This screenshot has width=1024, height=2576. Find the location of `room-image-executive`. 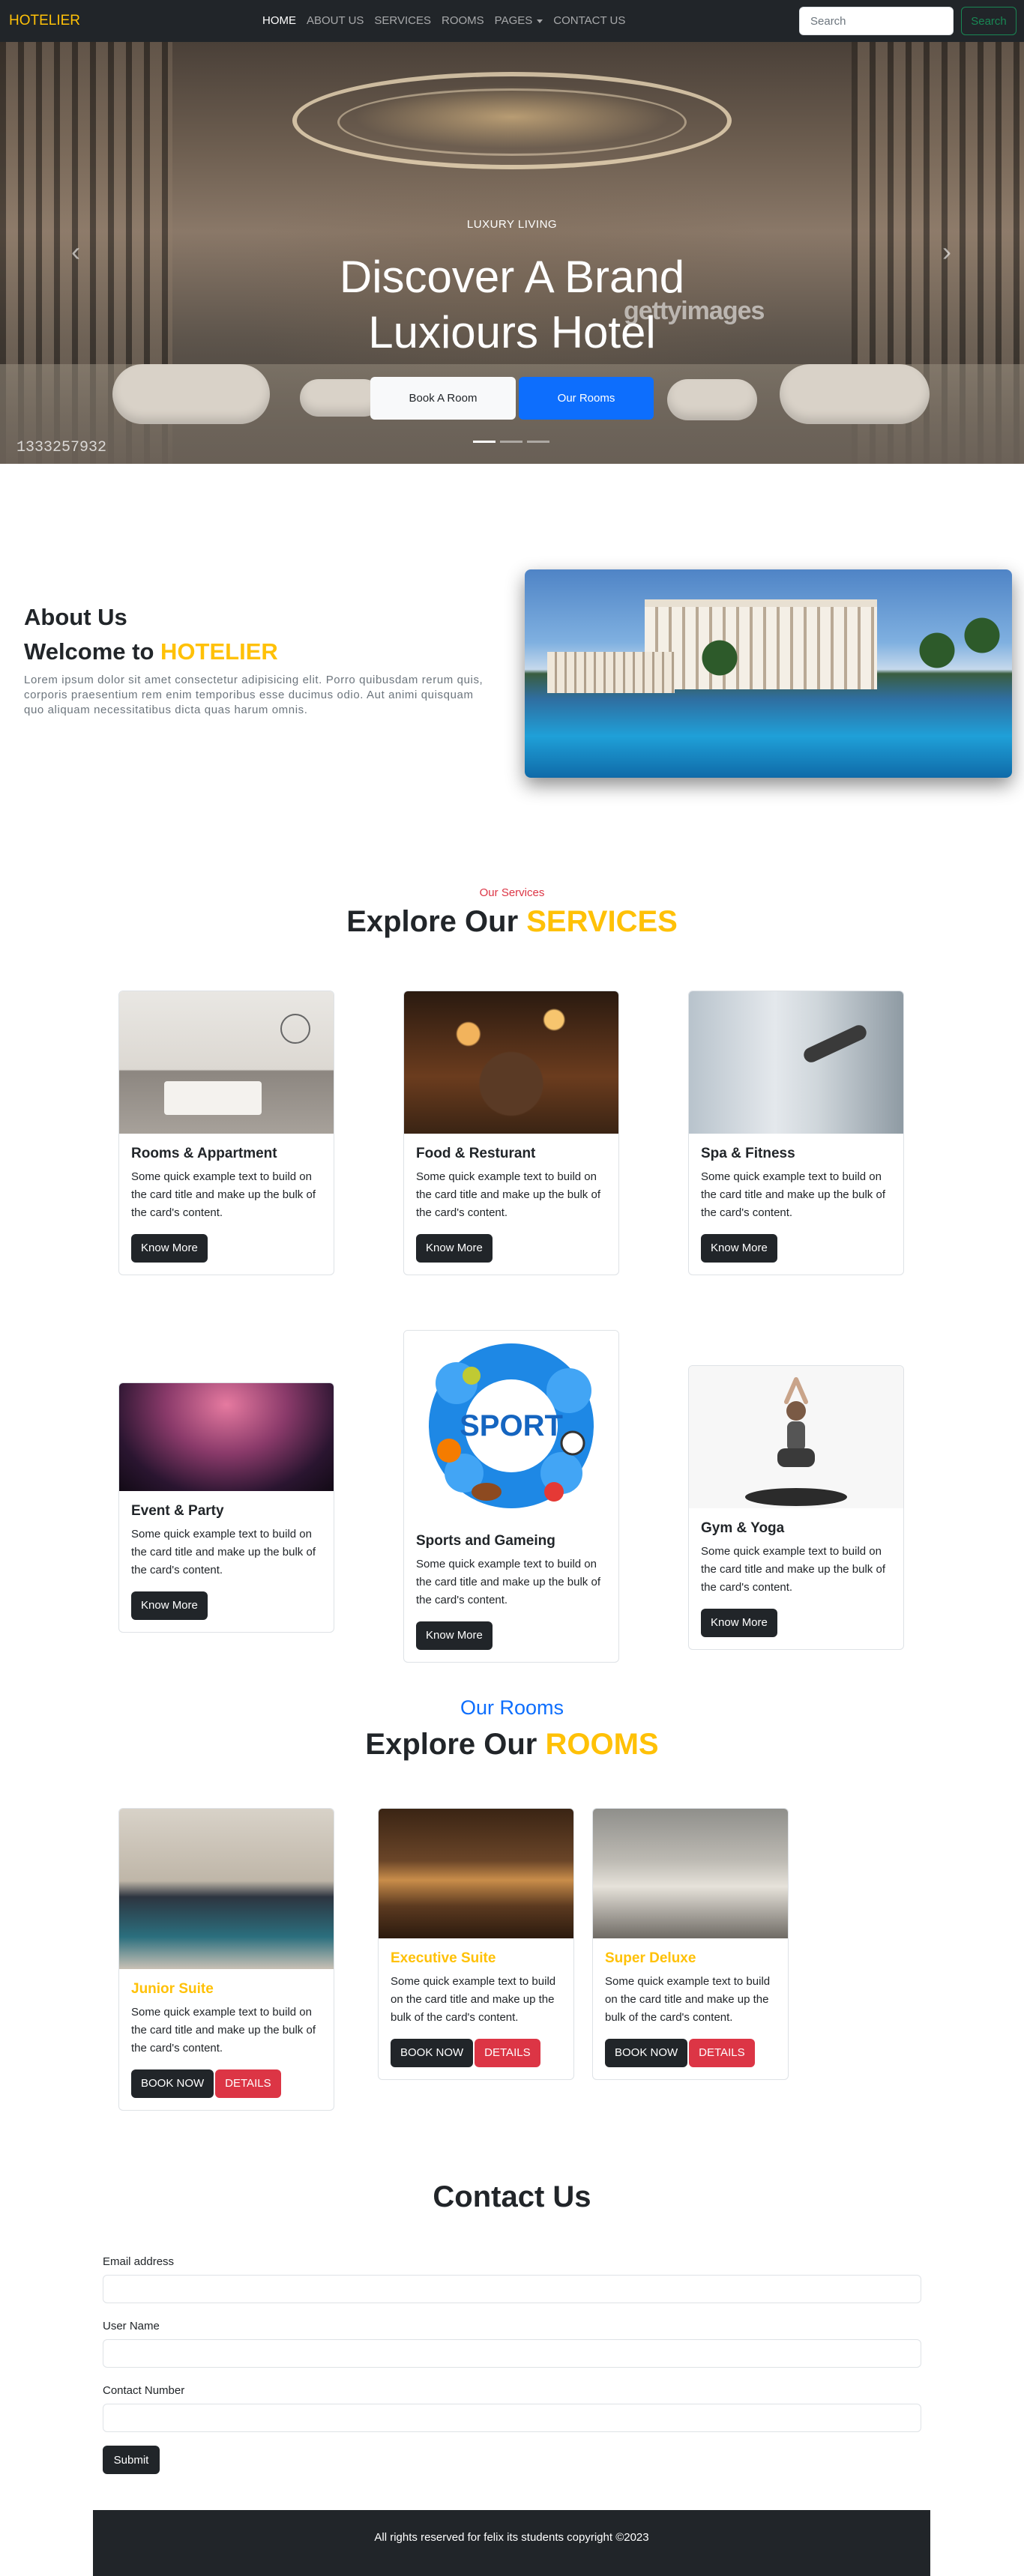

room-image-executive is located at coordinates (476, 1873).